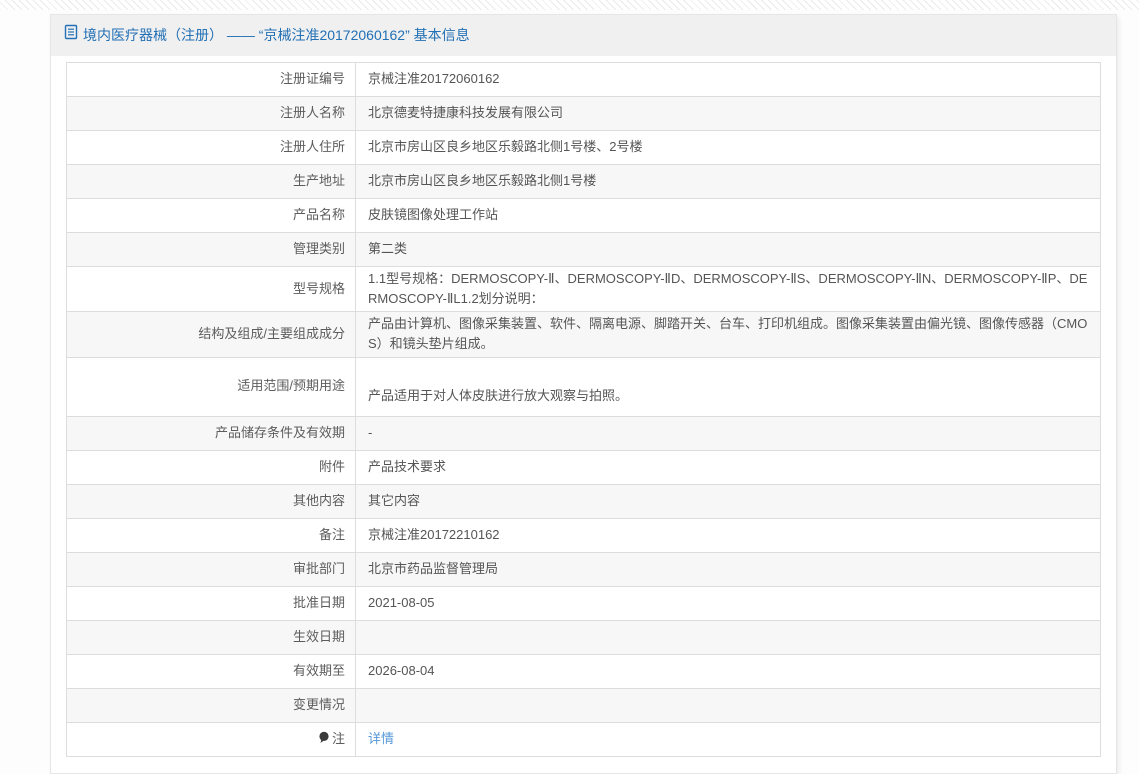 The image size is (1139, 774). I want to click on page-title: 境内医疗器械（注册） —— “京械注准20172060162” 基本信息, so click(276, 35).